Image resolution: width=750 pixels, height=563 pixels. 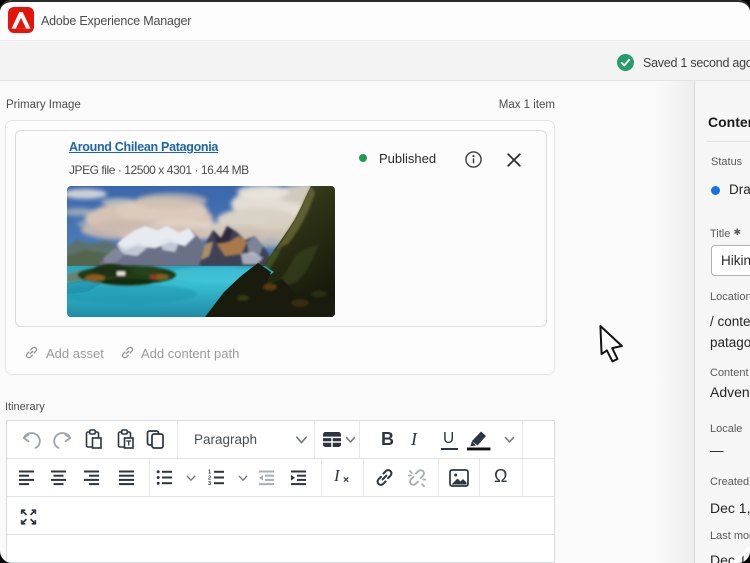 What do you see at coordinates (209, 483) in the screenshot?
I see `svg-text: 3` at bounding box center [209, 483].